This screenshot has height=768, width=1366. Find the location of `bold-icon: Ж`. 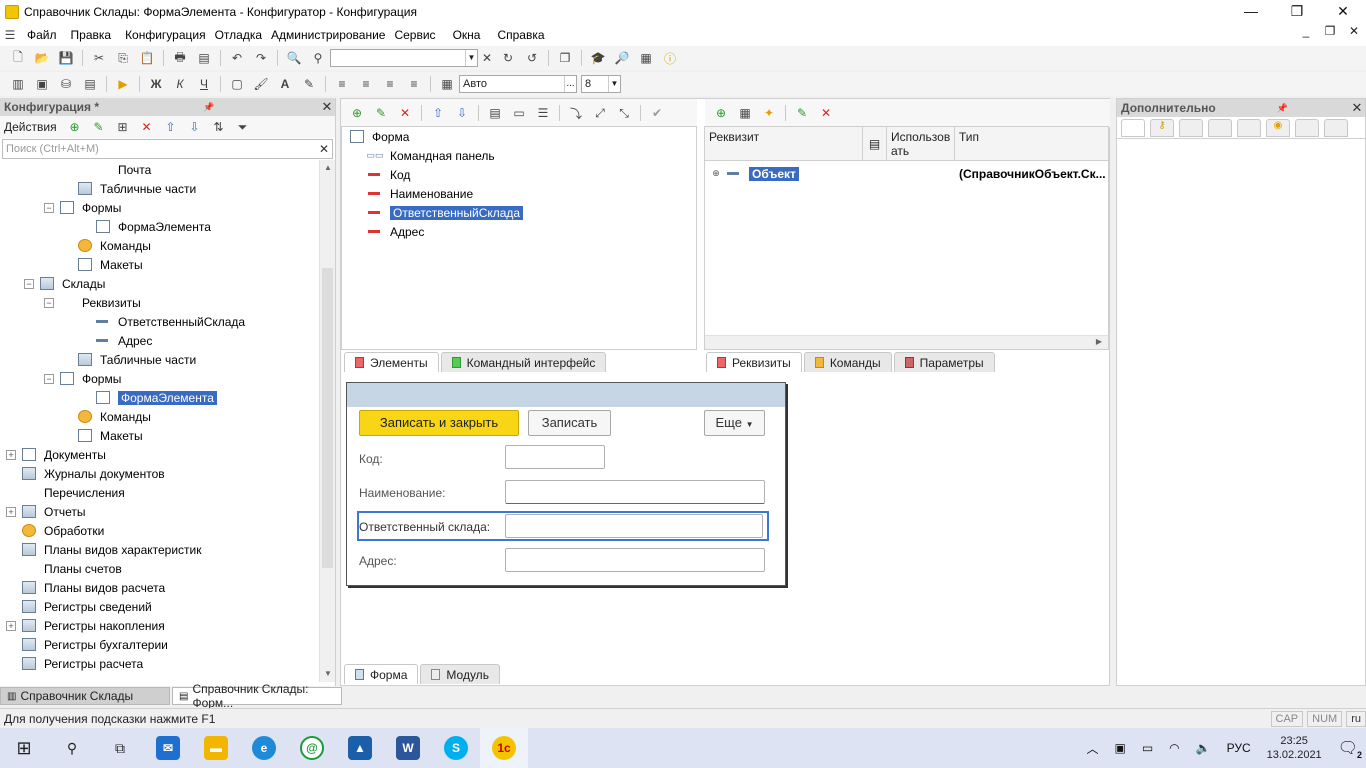

bold-icon: Ж is located at coordinates (156, 84).